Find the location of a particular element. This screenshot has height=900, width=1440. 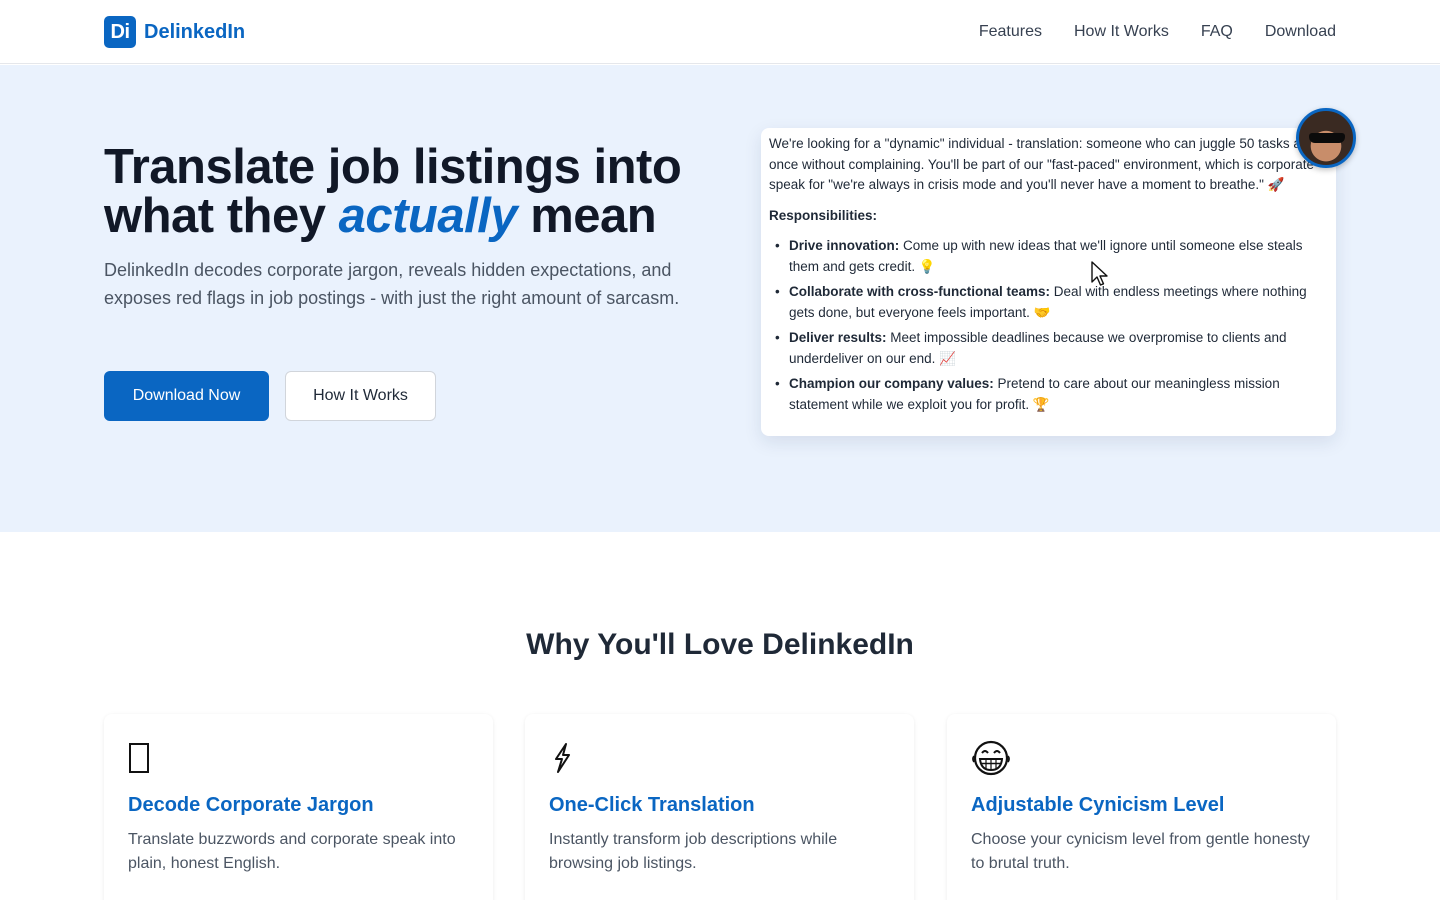

feature-title: One-Click Translation is located at coordinates (652, 805).